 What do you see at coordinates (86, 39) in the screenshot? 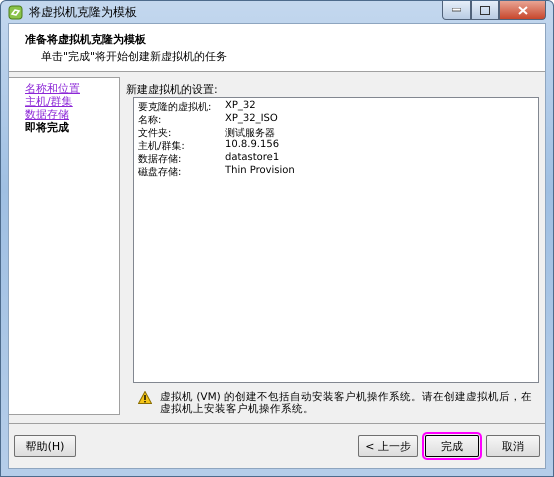
I see `page-title: 准备将虚拟机克隆为模板` at bounding box center [86, 39].